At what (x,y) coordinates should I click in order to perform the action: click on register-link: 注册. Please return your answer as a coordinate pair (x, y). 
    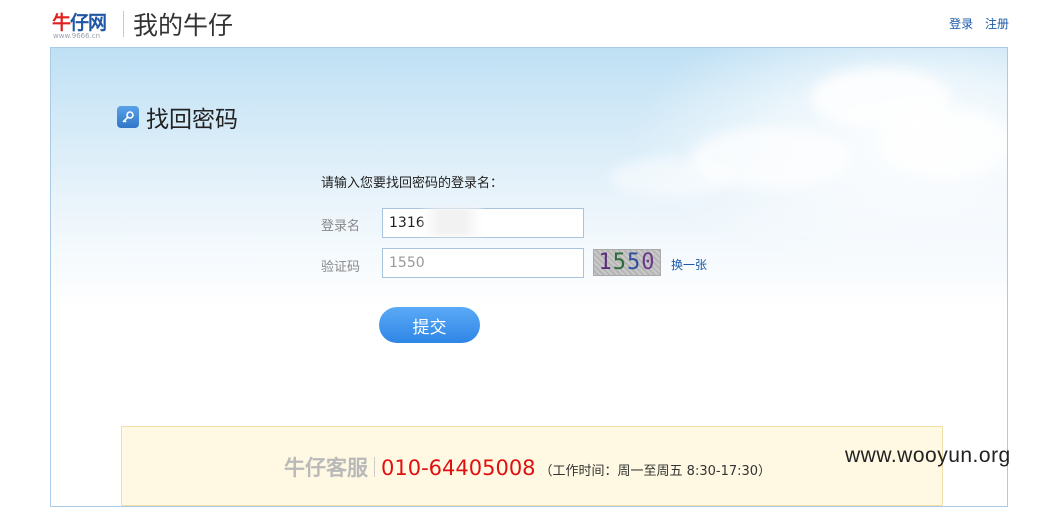
    Looking at the image, I should click on (997, 24).